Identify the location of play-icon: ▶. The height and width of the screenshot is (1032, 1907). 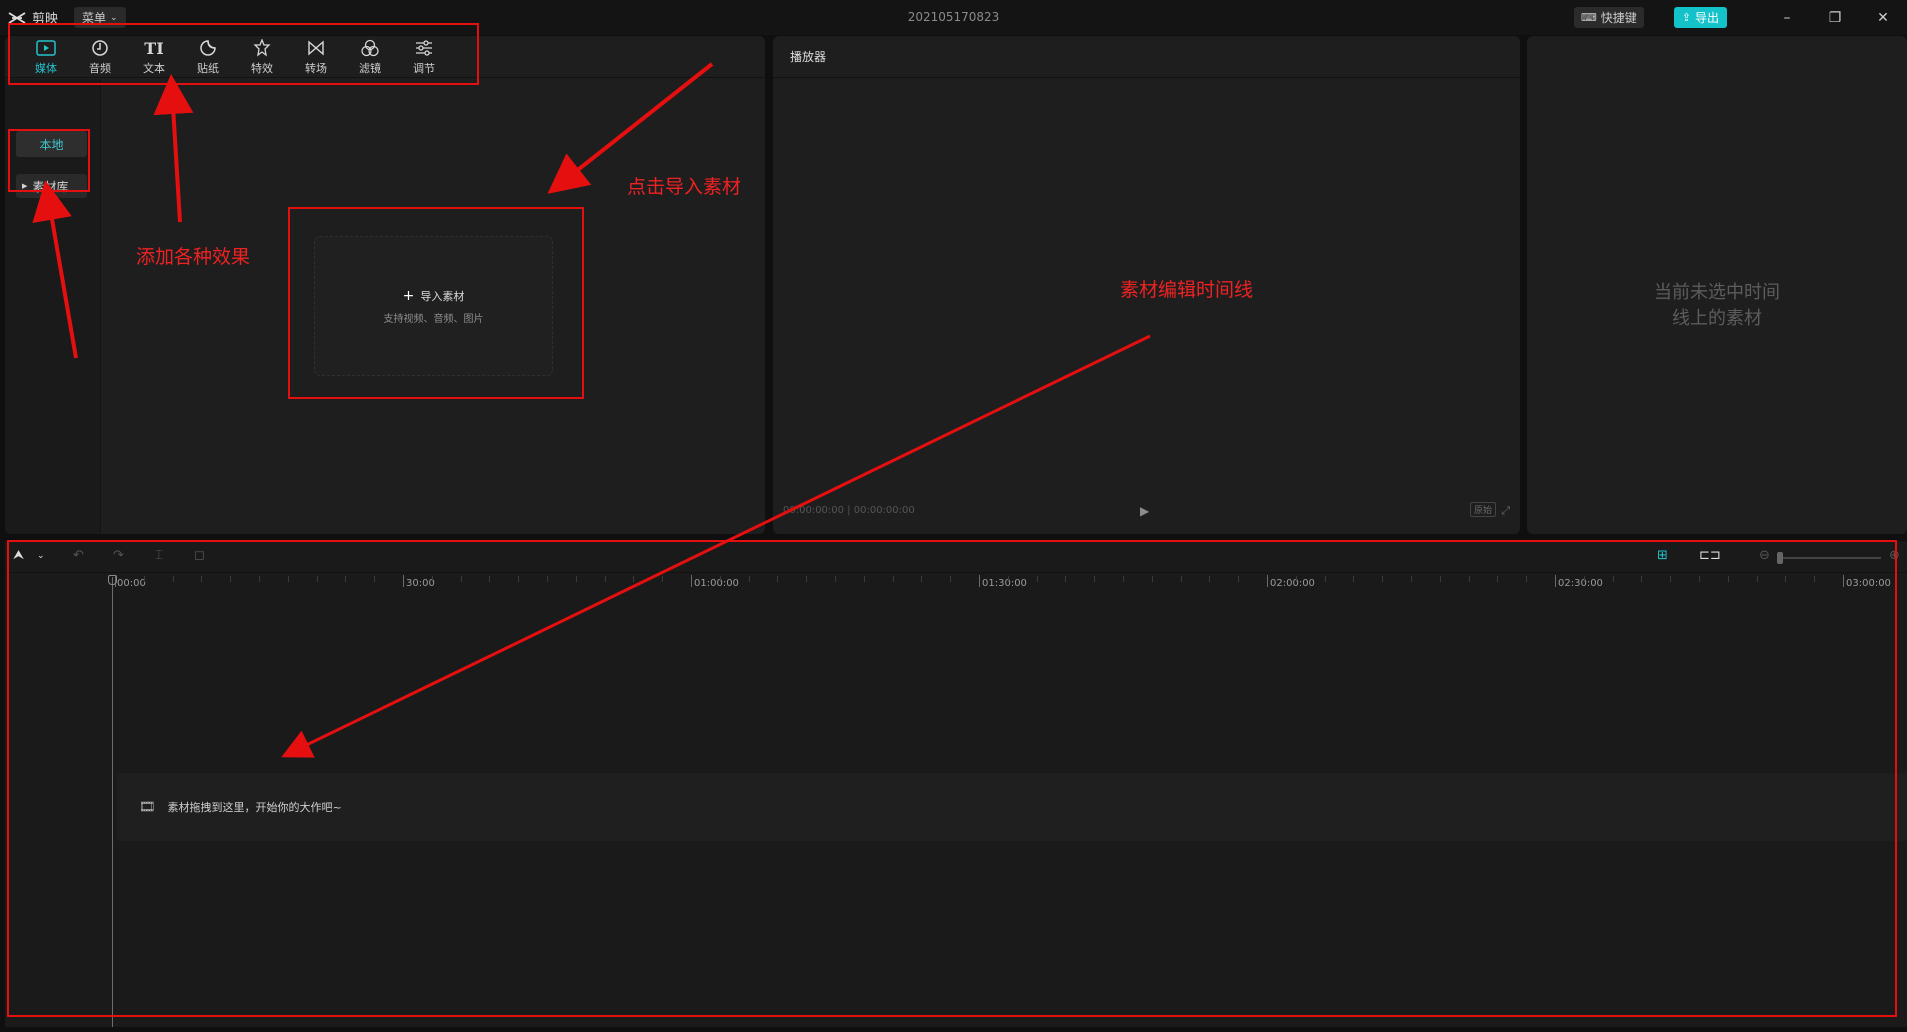
(1144, 511).